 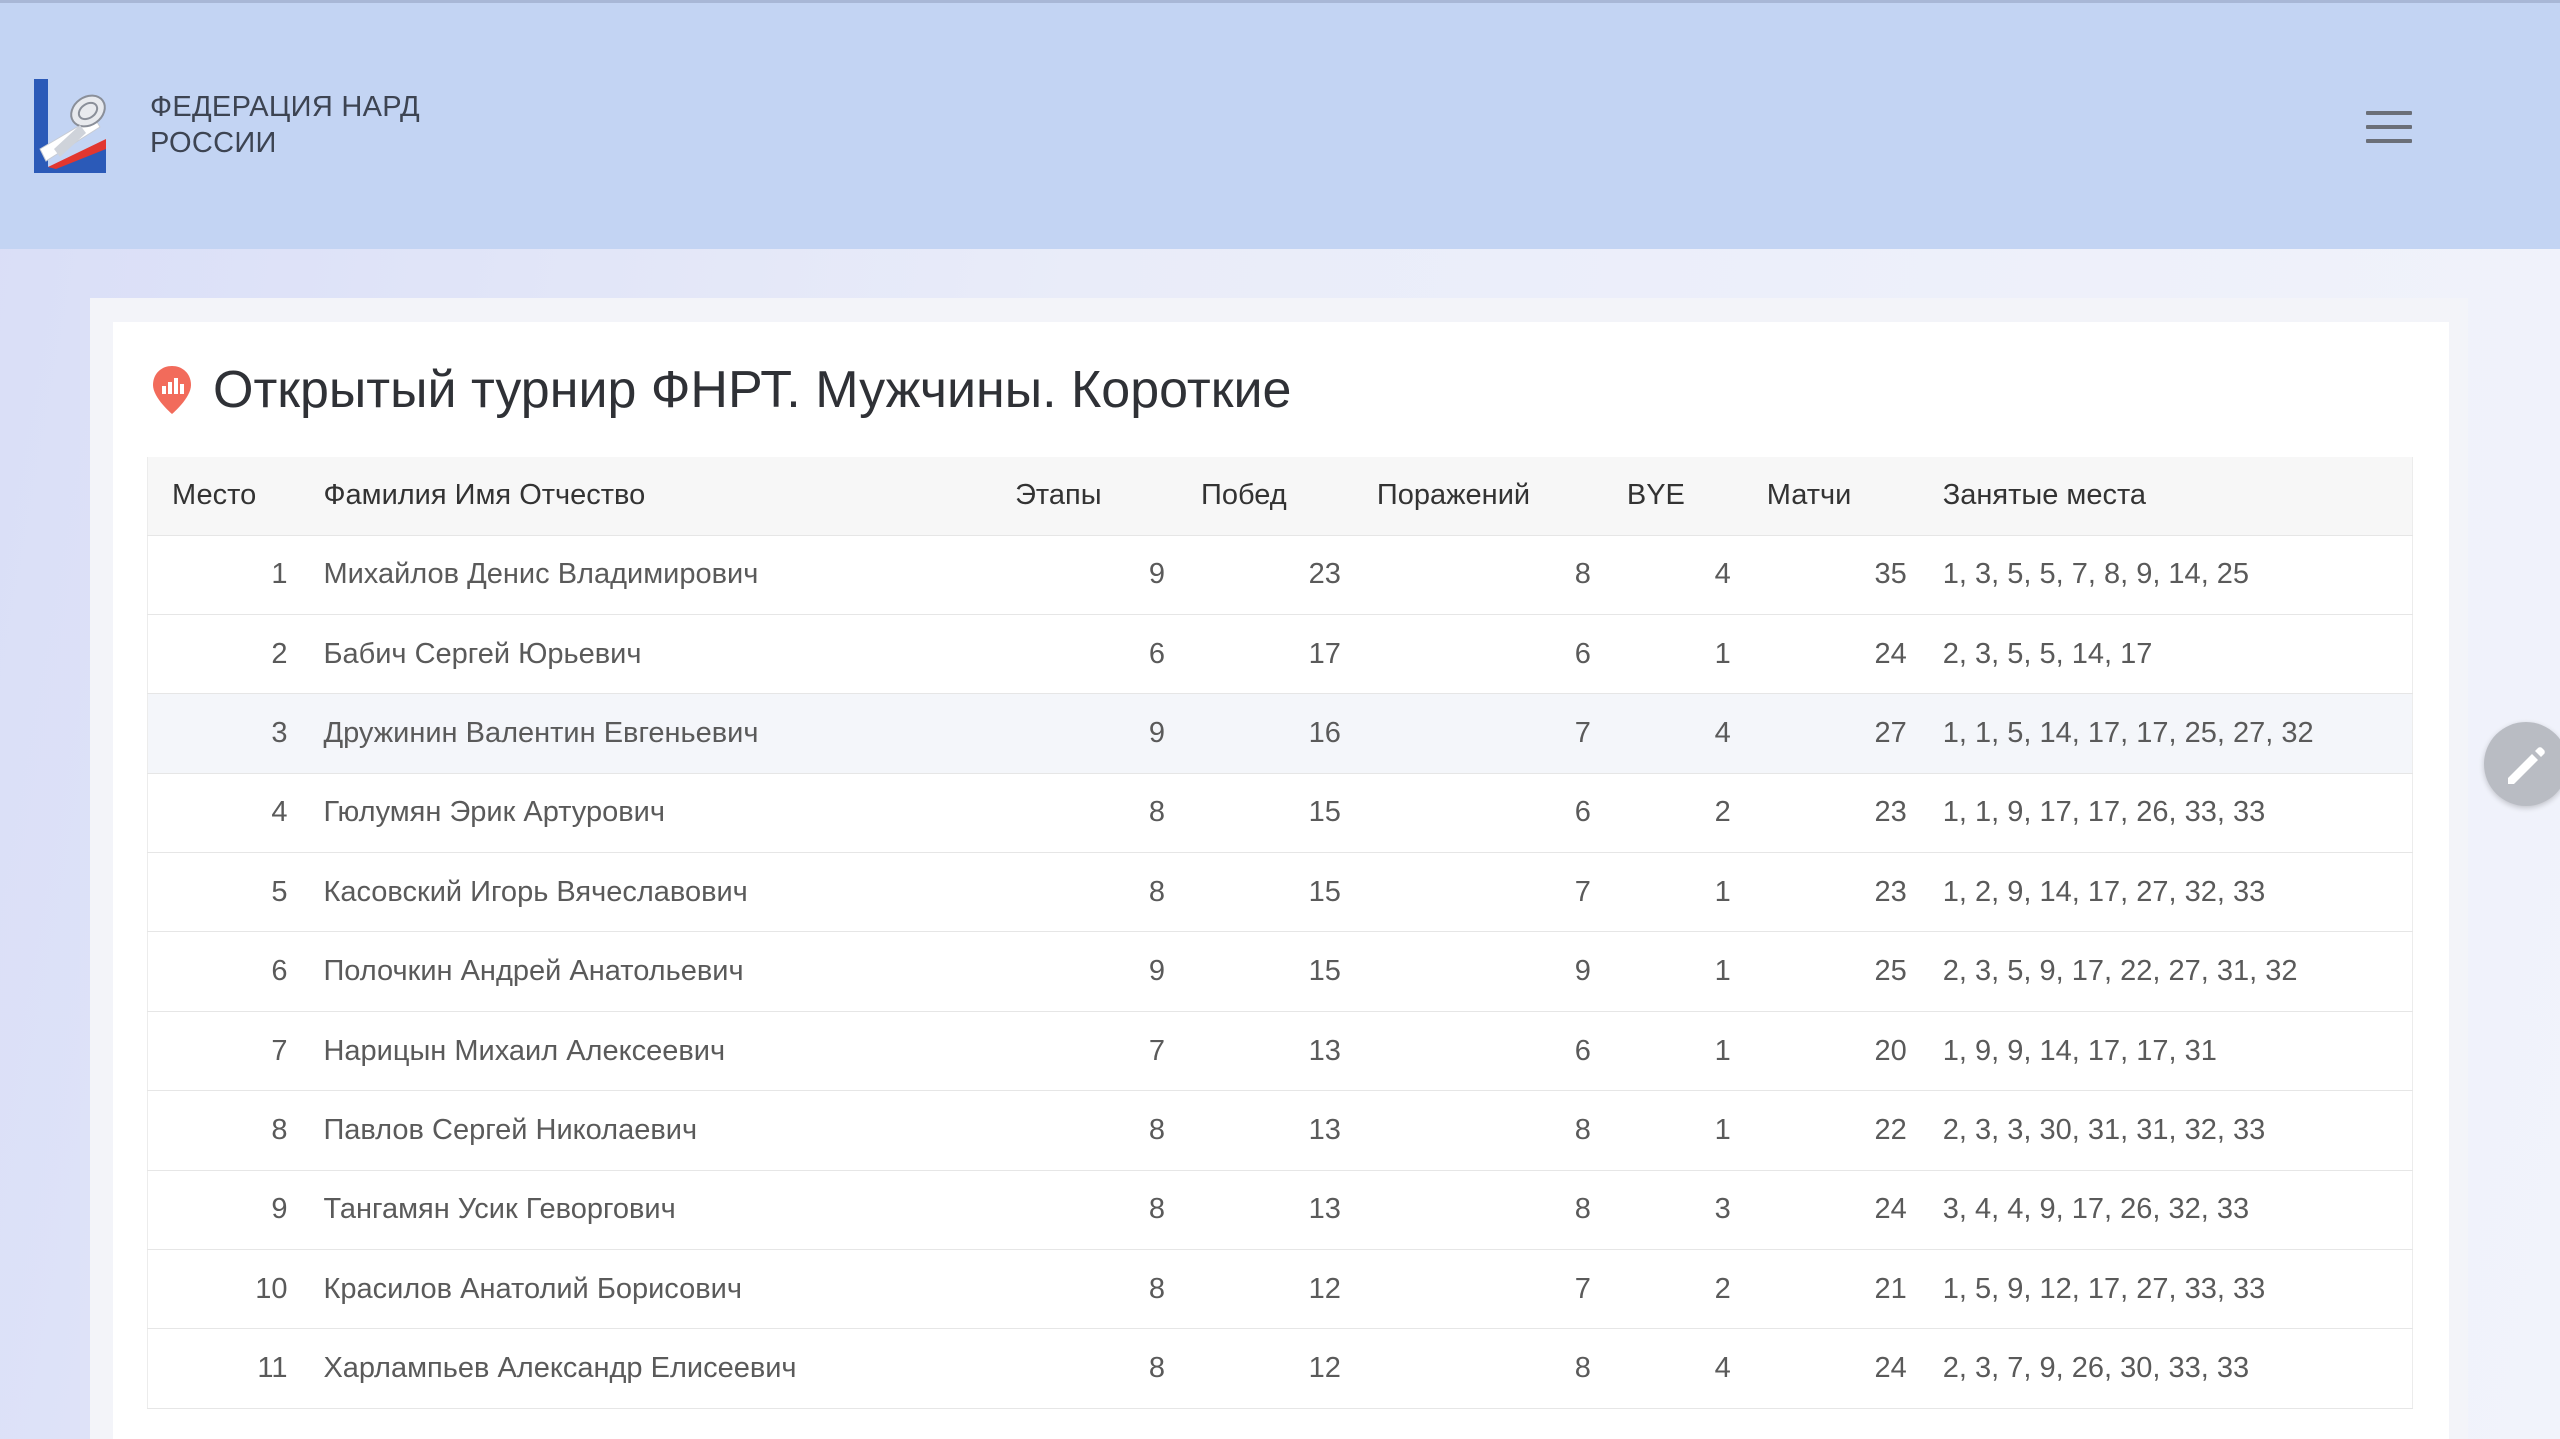 I want to click on column-header-place: Место, so click(x=223, y=496).